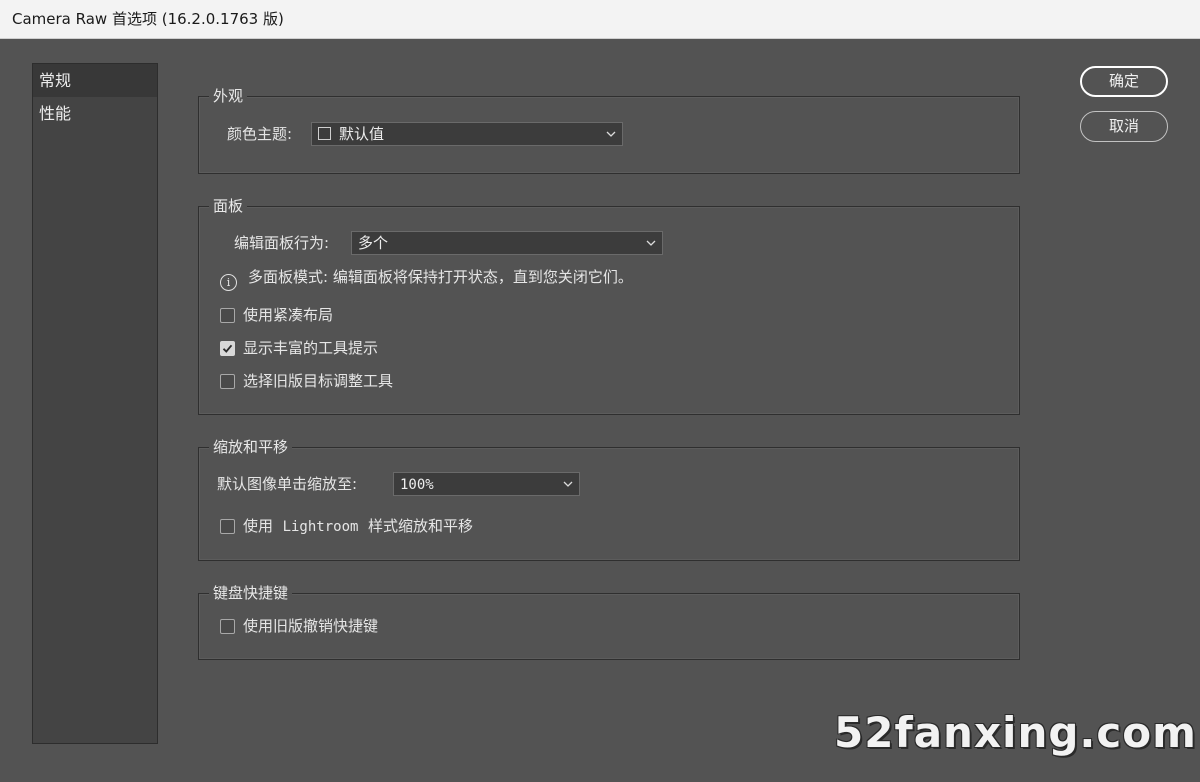  I want to click on keyboard-legend: 键盘快捷键, so click(251, 593).